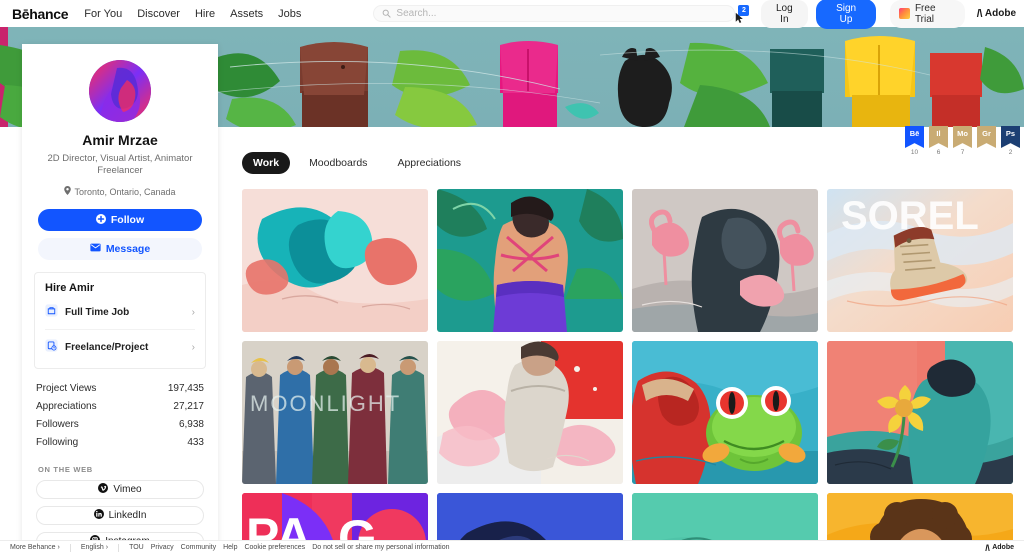 Image resolution: width=1024 pixels, height=554 pixels. What do you see at coordinates (914, 141) in the screenshot?
I see `badge-behance: Bē 10` at bounding box center [914, 141].